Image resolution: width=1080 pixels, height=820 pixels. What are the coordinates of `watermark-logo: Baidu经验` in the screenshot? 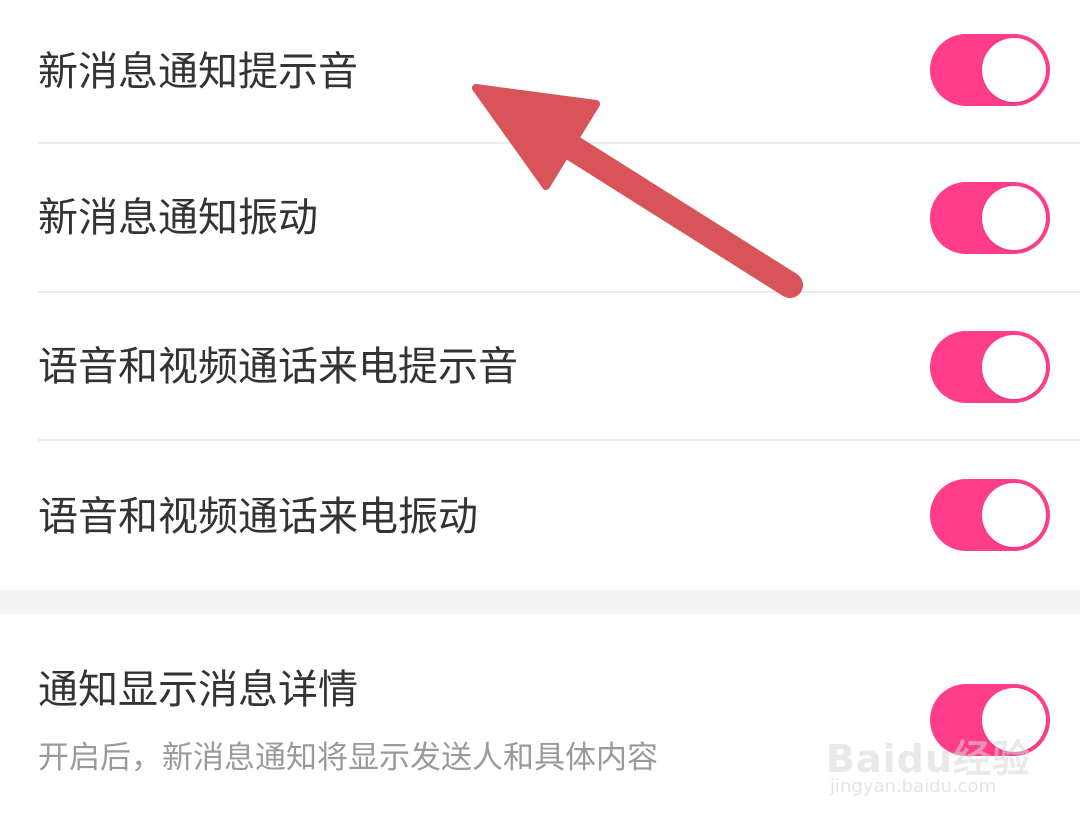 It's located at (928, 759).